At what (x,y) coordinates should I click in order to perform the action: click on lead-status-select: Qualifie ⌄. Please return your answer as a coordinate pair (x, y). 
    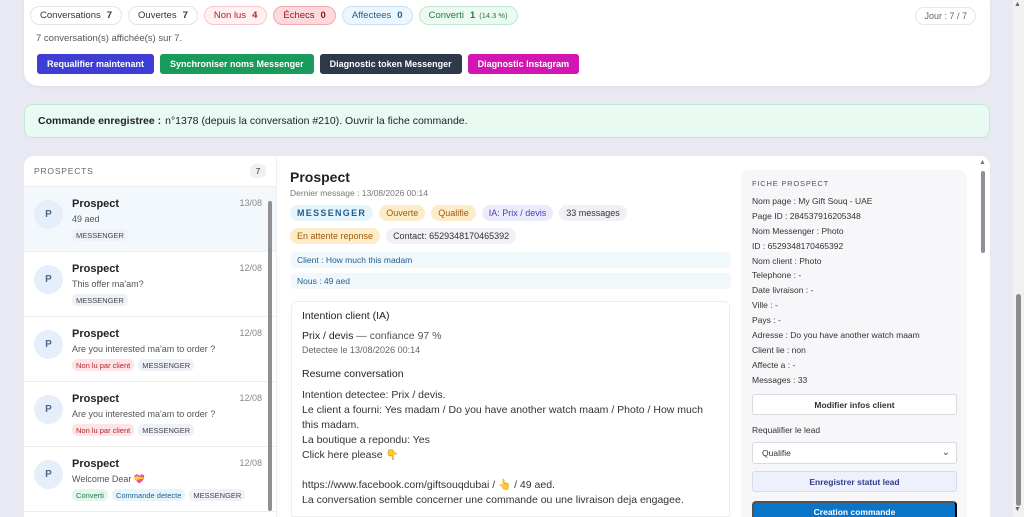
    Looking at the image, I should click on (854, 453).